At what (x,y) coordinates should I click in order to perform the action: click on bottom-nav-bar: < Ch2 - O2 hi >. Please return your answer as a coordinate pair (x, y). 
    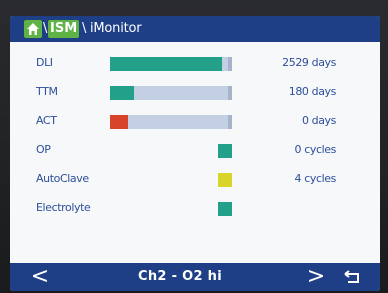
    Looking at the image, I should click on (195, 277).